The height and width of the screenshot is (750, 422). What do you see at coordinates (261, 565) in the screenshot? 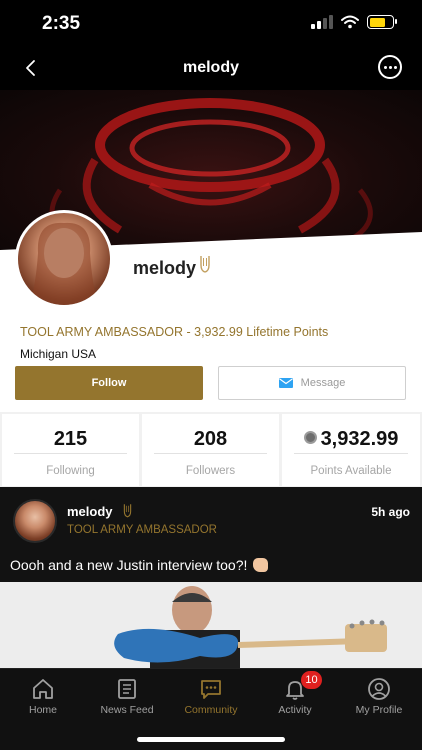
I see `fist-bump-icon` at bounding box center [261, 565].